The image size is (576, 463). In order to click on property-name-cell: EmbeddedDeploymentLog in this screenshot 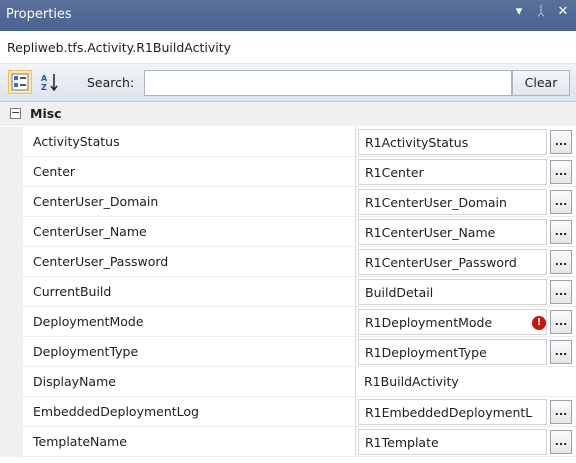, I will do `click(189, 412)`.